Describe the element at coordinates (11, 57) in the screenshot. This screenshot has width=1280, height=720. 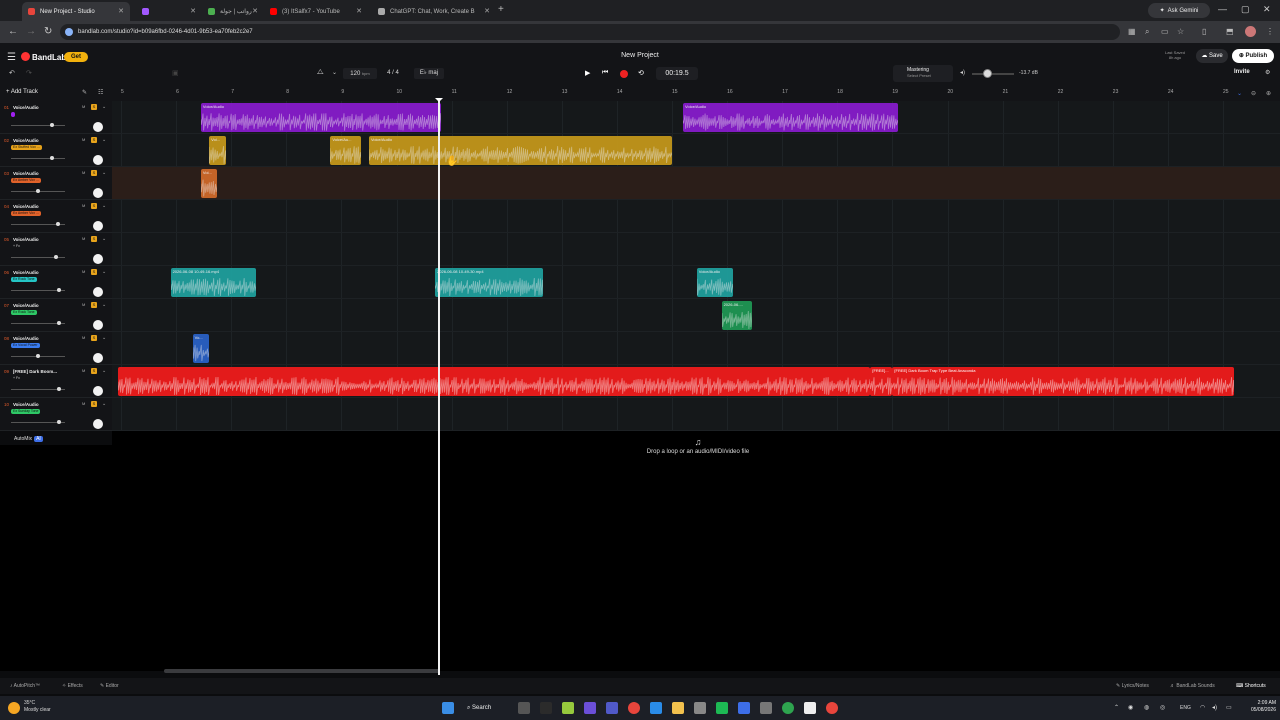
I see `menu-icon: ☰` at that location.